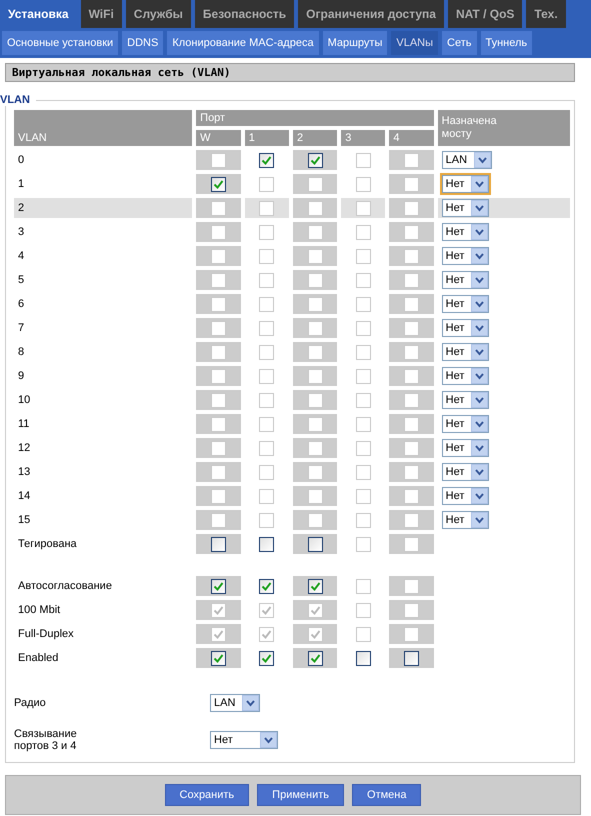  I want to click on action-button: Сохранить, so click(207, 795).